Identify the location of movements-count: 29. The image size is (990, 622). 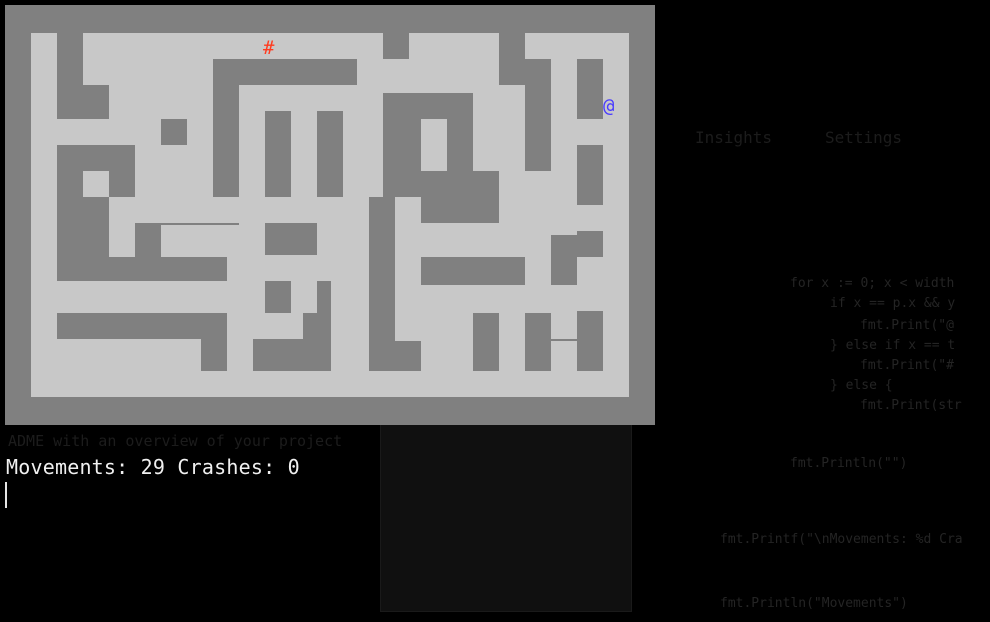
(153, 467).